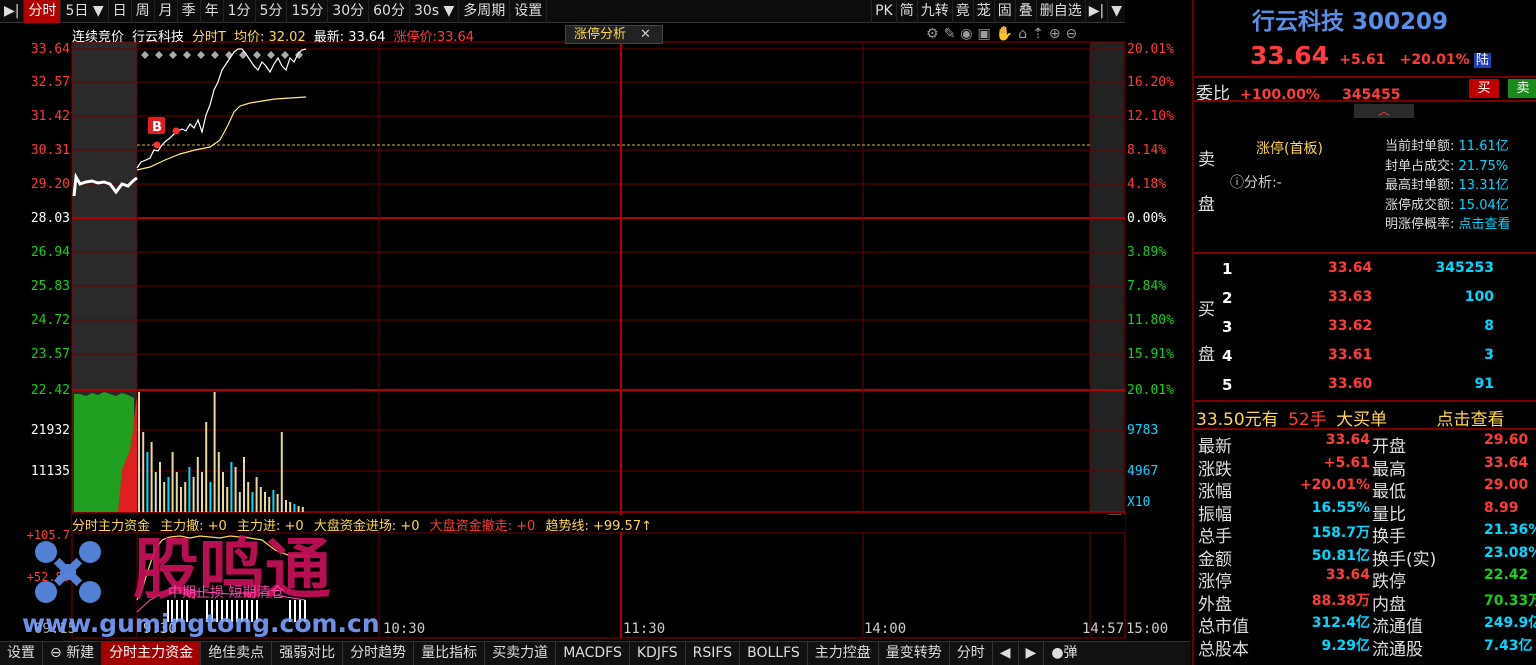 Image resolution: width=1536 pixels, height=665 pixels. What do you see at coordinates (1215, 604) in the screenshot?
I see `quote-label: 外盘` at bounding box center [1215, 604].